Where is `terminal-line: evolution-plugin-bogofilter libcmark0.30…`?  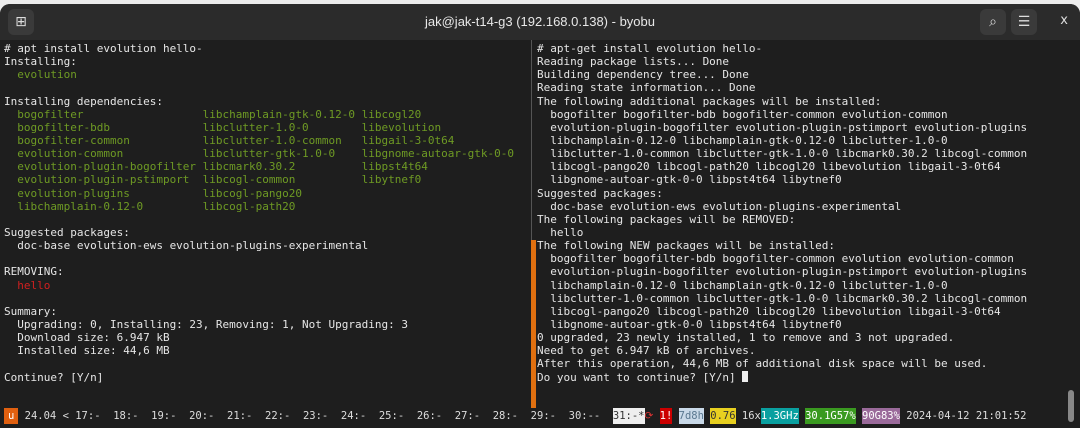
terminal-line: evolution-plugin-bogofilter libcmark0.30… is located at coordinates (216, 167).